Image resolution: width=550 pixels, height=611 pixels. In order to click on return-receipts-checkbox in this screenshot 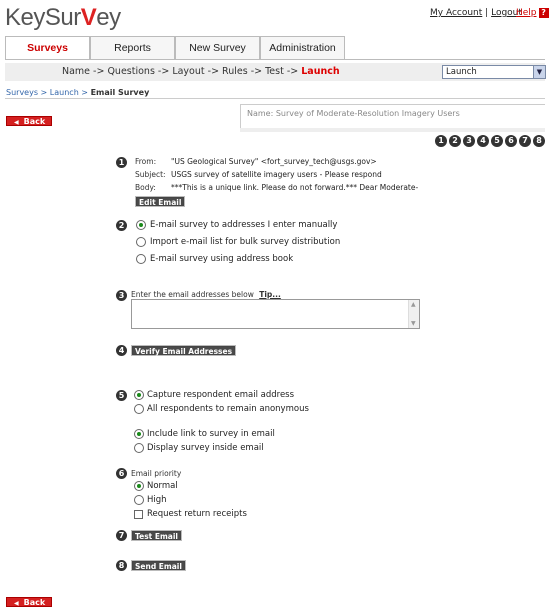, I will do `click(138, 514)`.